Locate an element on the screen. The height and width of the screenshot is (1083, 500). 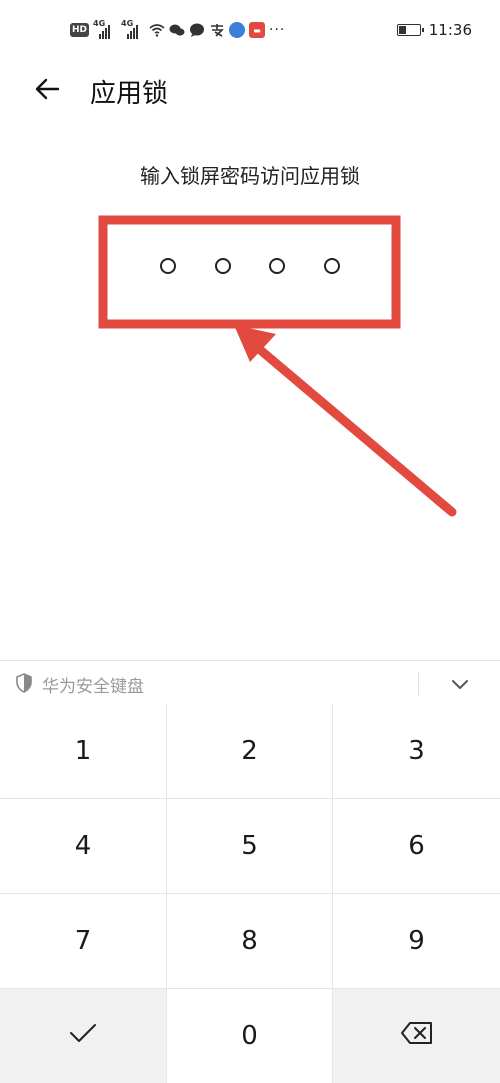
key-1: 1 is located at coordinates (83, 751).